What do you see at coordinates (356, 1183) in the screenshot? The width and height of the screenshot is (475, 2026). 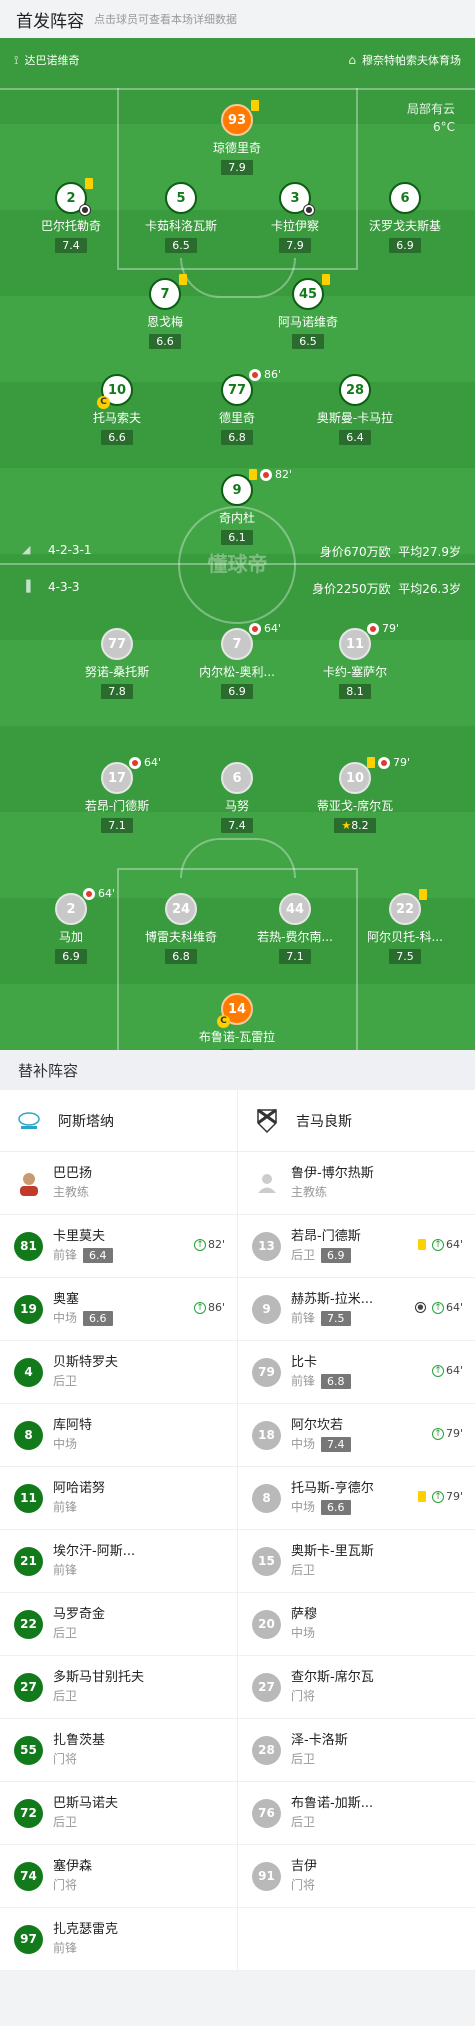 I see `away-coach: 鲁伊-博尔热斯 主教练` at bounding box center [356, 1183].